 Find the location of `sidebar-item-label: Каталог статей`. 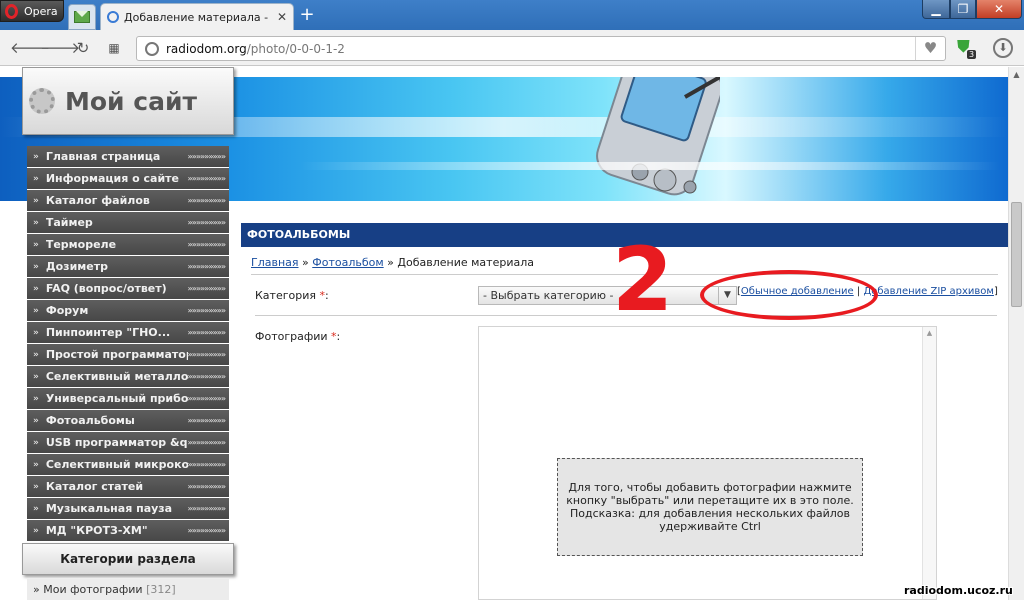

sidebar-item-label: Каталог статей is located at coordinates (94, 486).